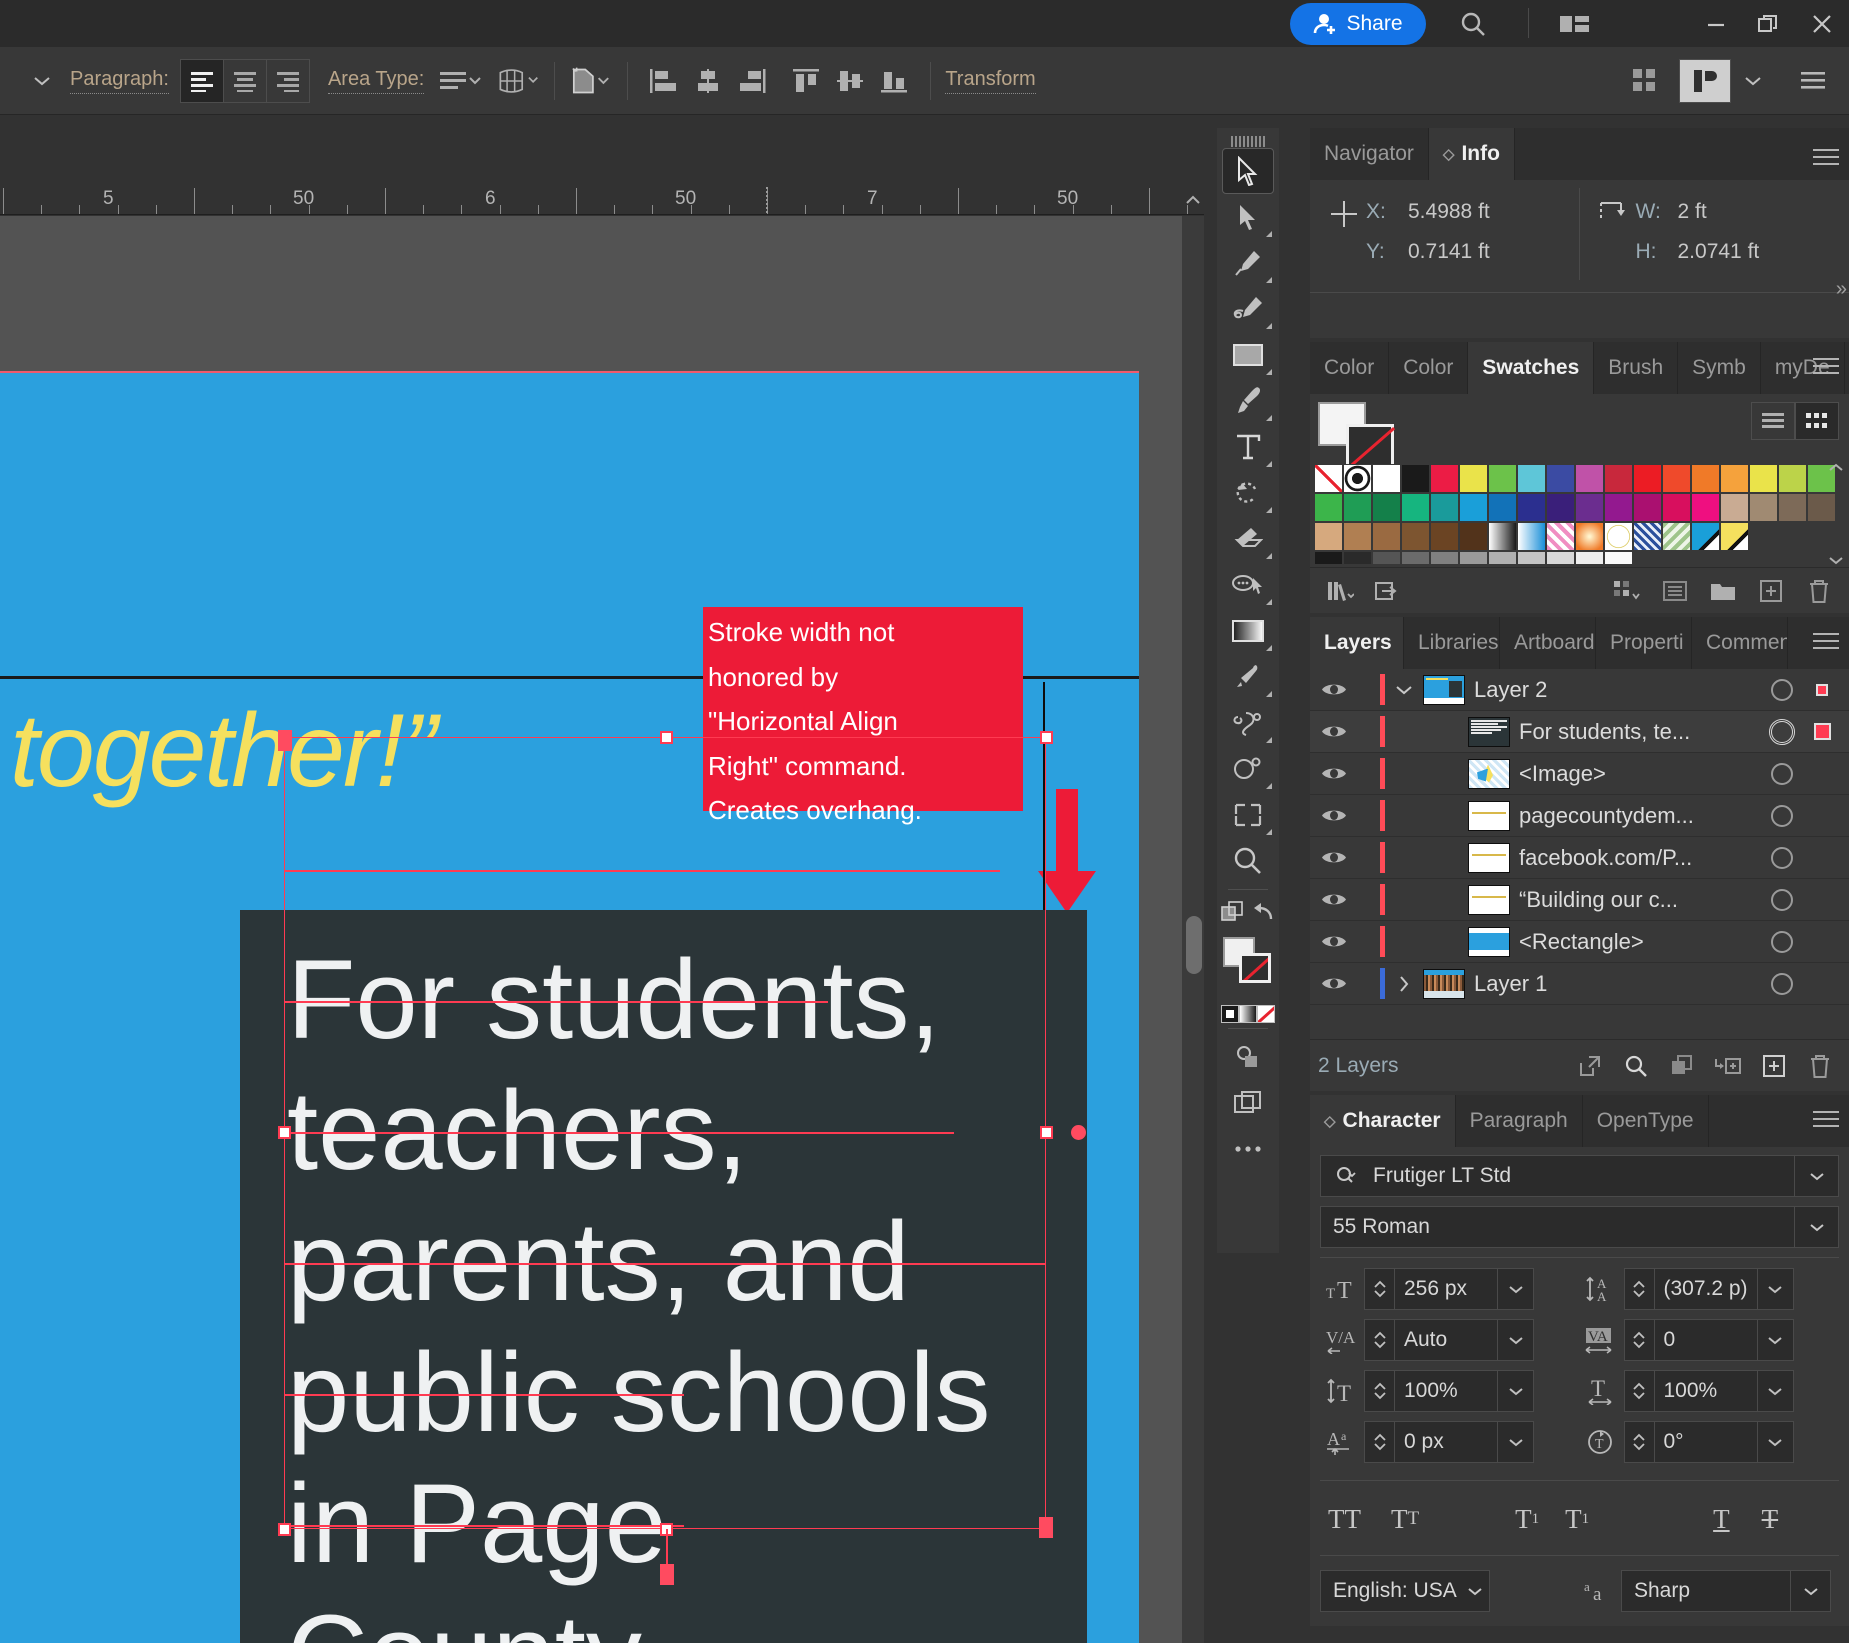  What do you see at coordinates (1645, 1121) in the screenshot?
I see `tab-opentype: OpenType` at bounding box center [1645, 1121].